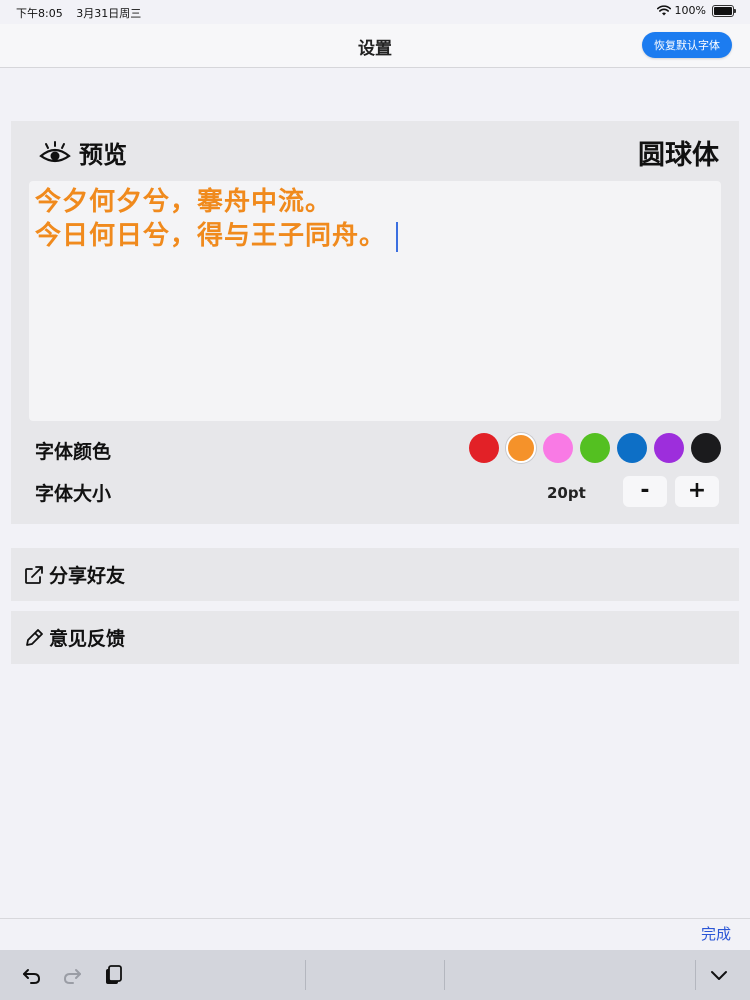 The height and width of the screenshot is (1000, 750). Describe the element at coordinates (690, 10) in the screenshot. I see `battery-percent: 100%` at that location.